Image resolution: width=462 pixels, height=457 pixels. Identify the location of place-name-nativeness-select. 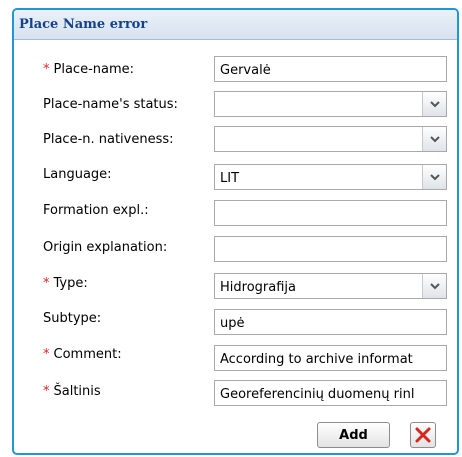
(330, 139).